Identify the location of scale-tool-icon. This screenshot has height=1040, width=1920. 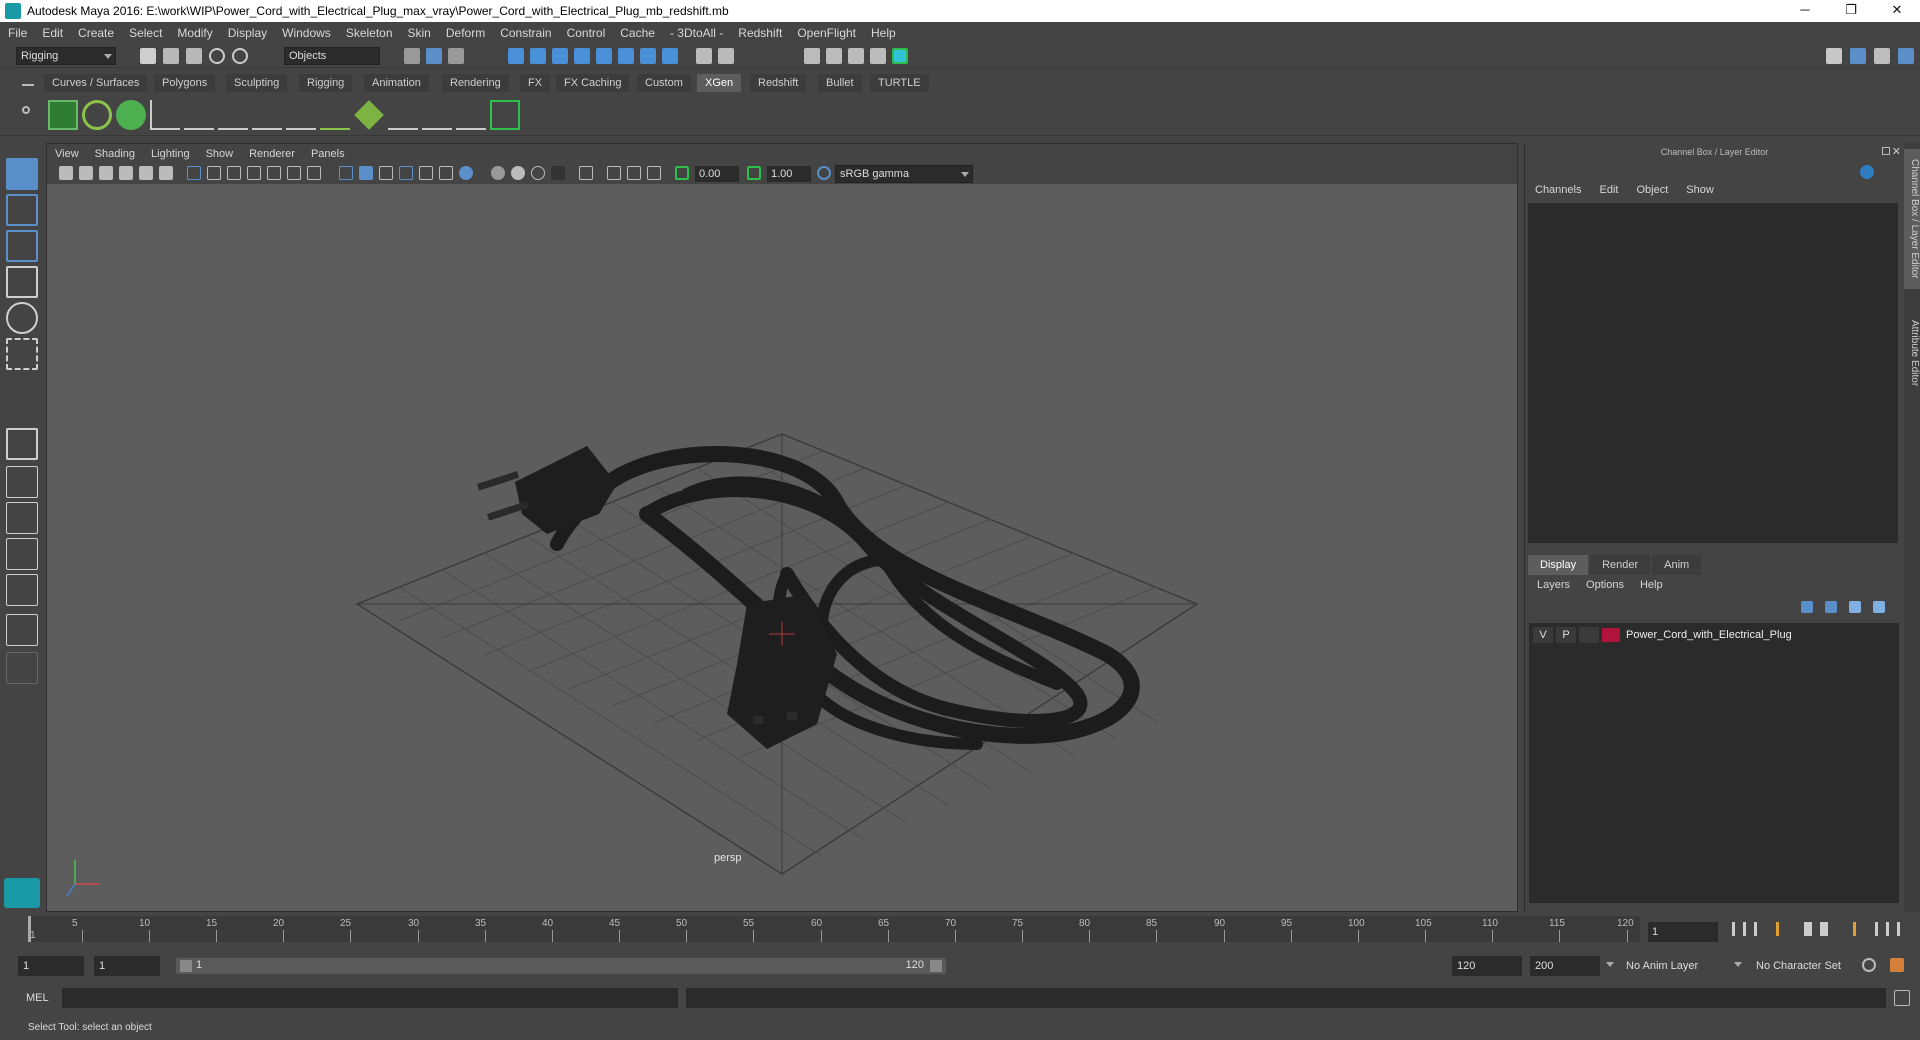
(22, 354).